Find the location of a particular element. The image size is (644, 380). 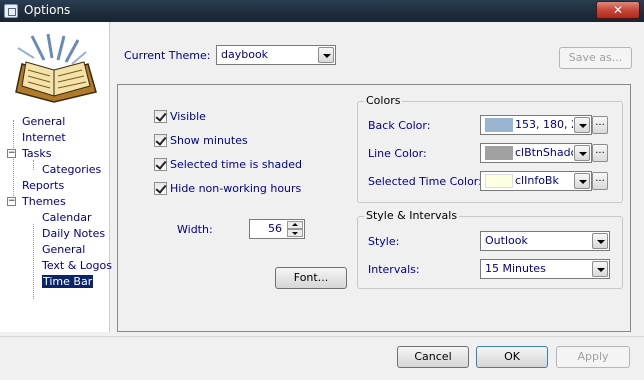

book-logo is located at coordinates (56, 68).